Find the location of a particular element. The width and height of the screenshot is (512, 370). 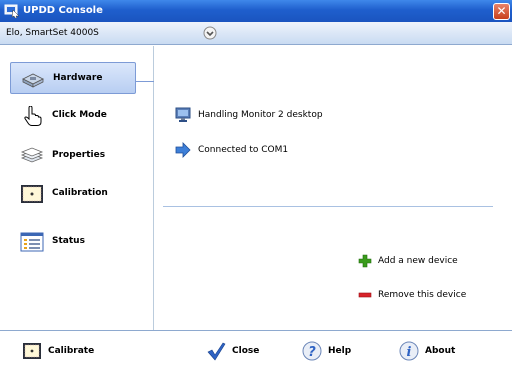

device-name: Elo, SmartSet 4000S is located at coordinates (52, 33).